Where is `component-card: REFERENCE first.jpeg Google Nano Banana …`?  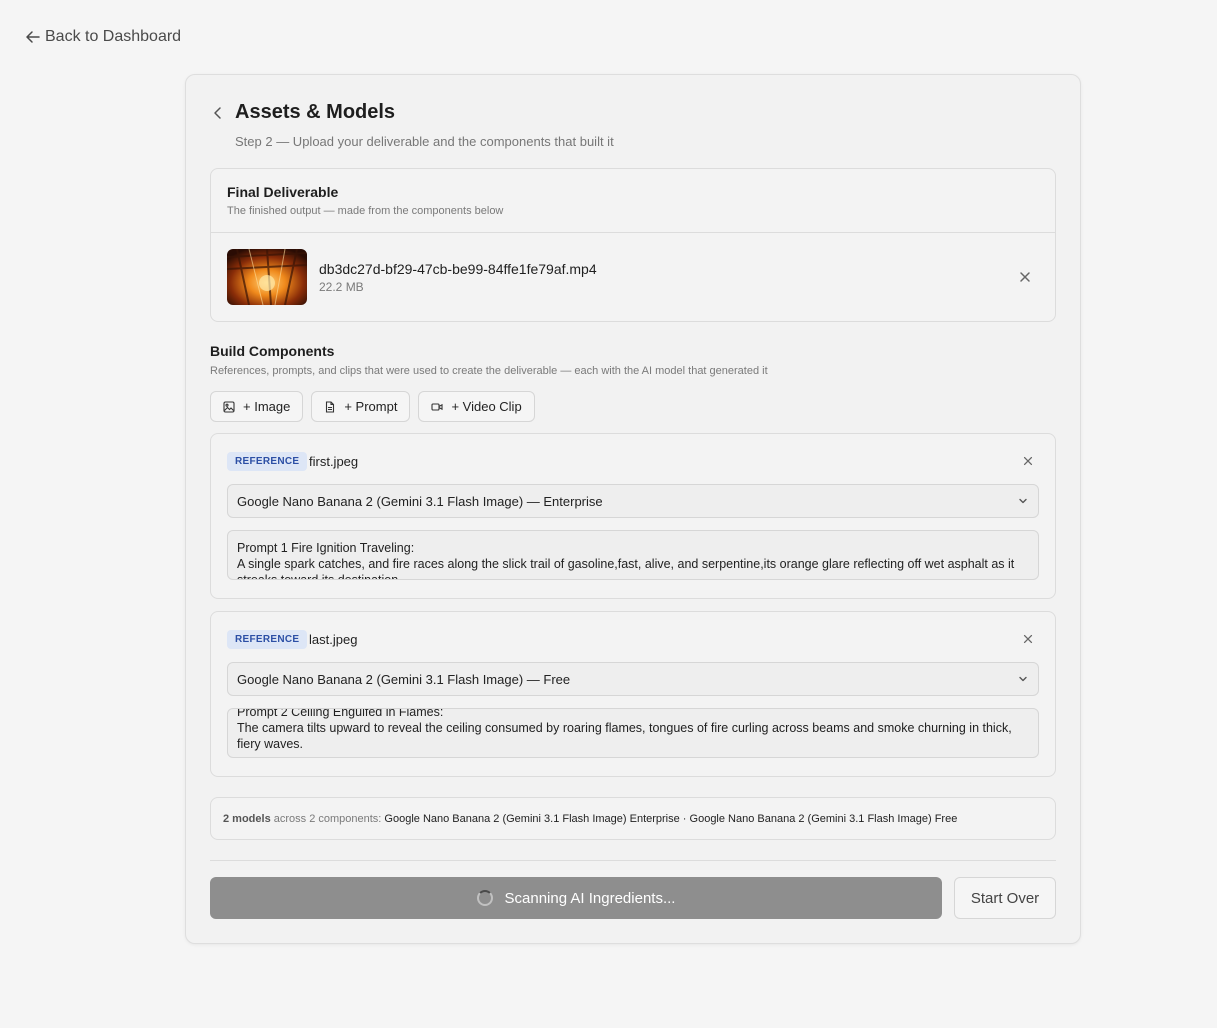
component-card: REFERENCE first.jpeg Google Nano Banana … is located at coordinates (633, 516).